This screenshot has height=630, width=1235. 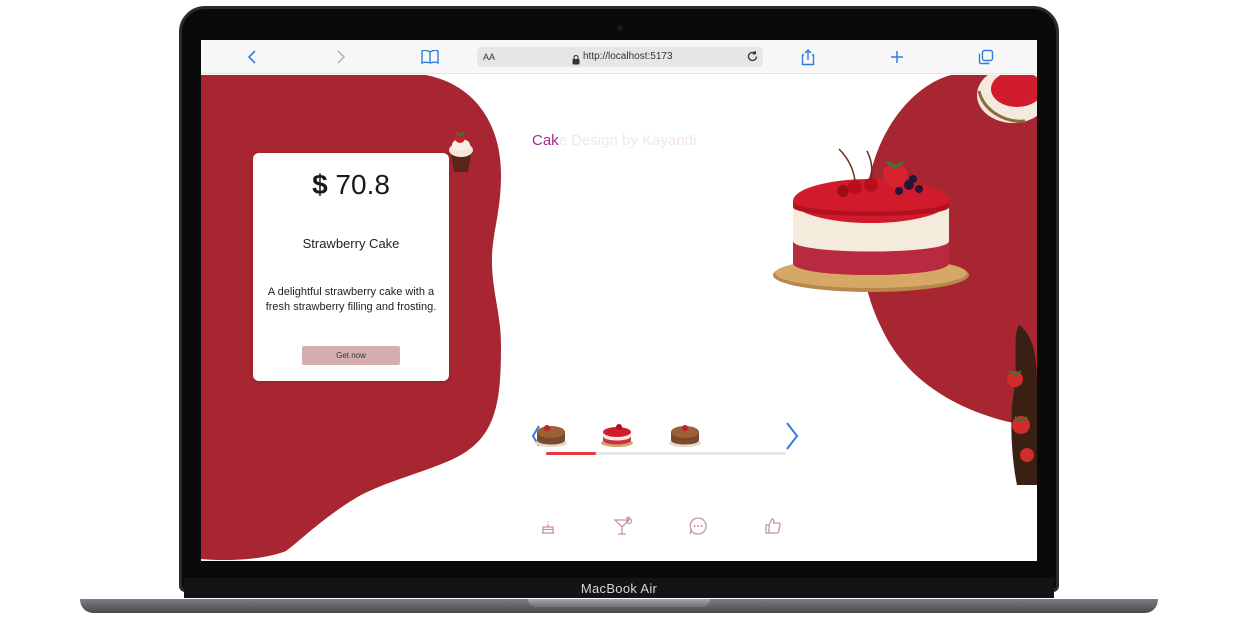 What do you see at coordinates (628, 56) in the screenshot?
I see `url-text: http://localhost:5173` at bounding box center [628, 56].